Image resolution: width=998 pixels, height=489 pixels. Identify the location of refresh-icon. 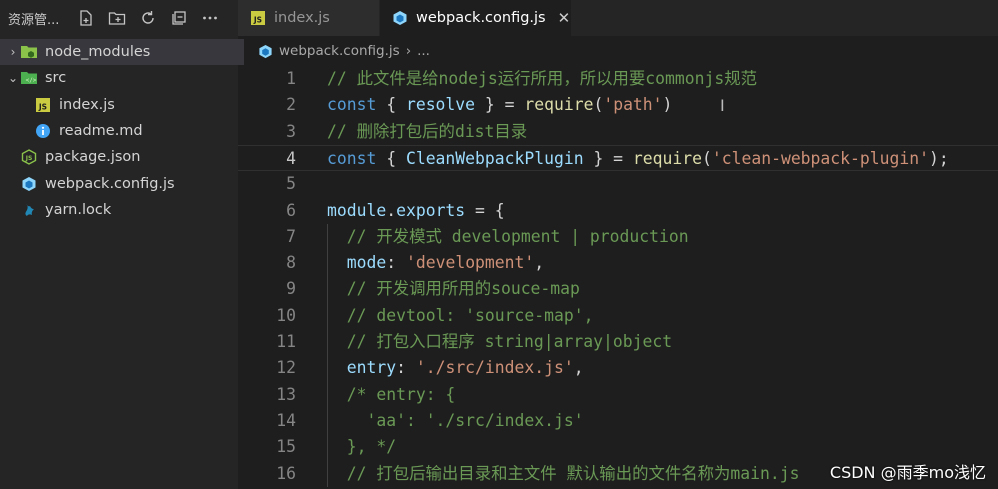
(148, 18).